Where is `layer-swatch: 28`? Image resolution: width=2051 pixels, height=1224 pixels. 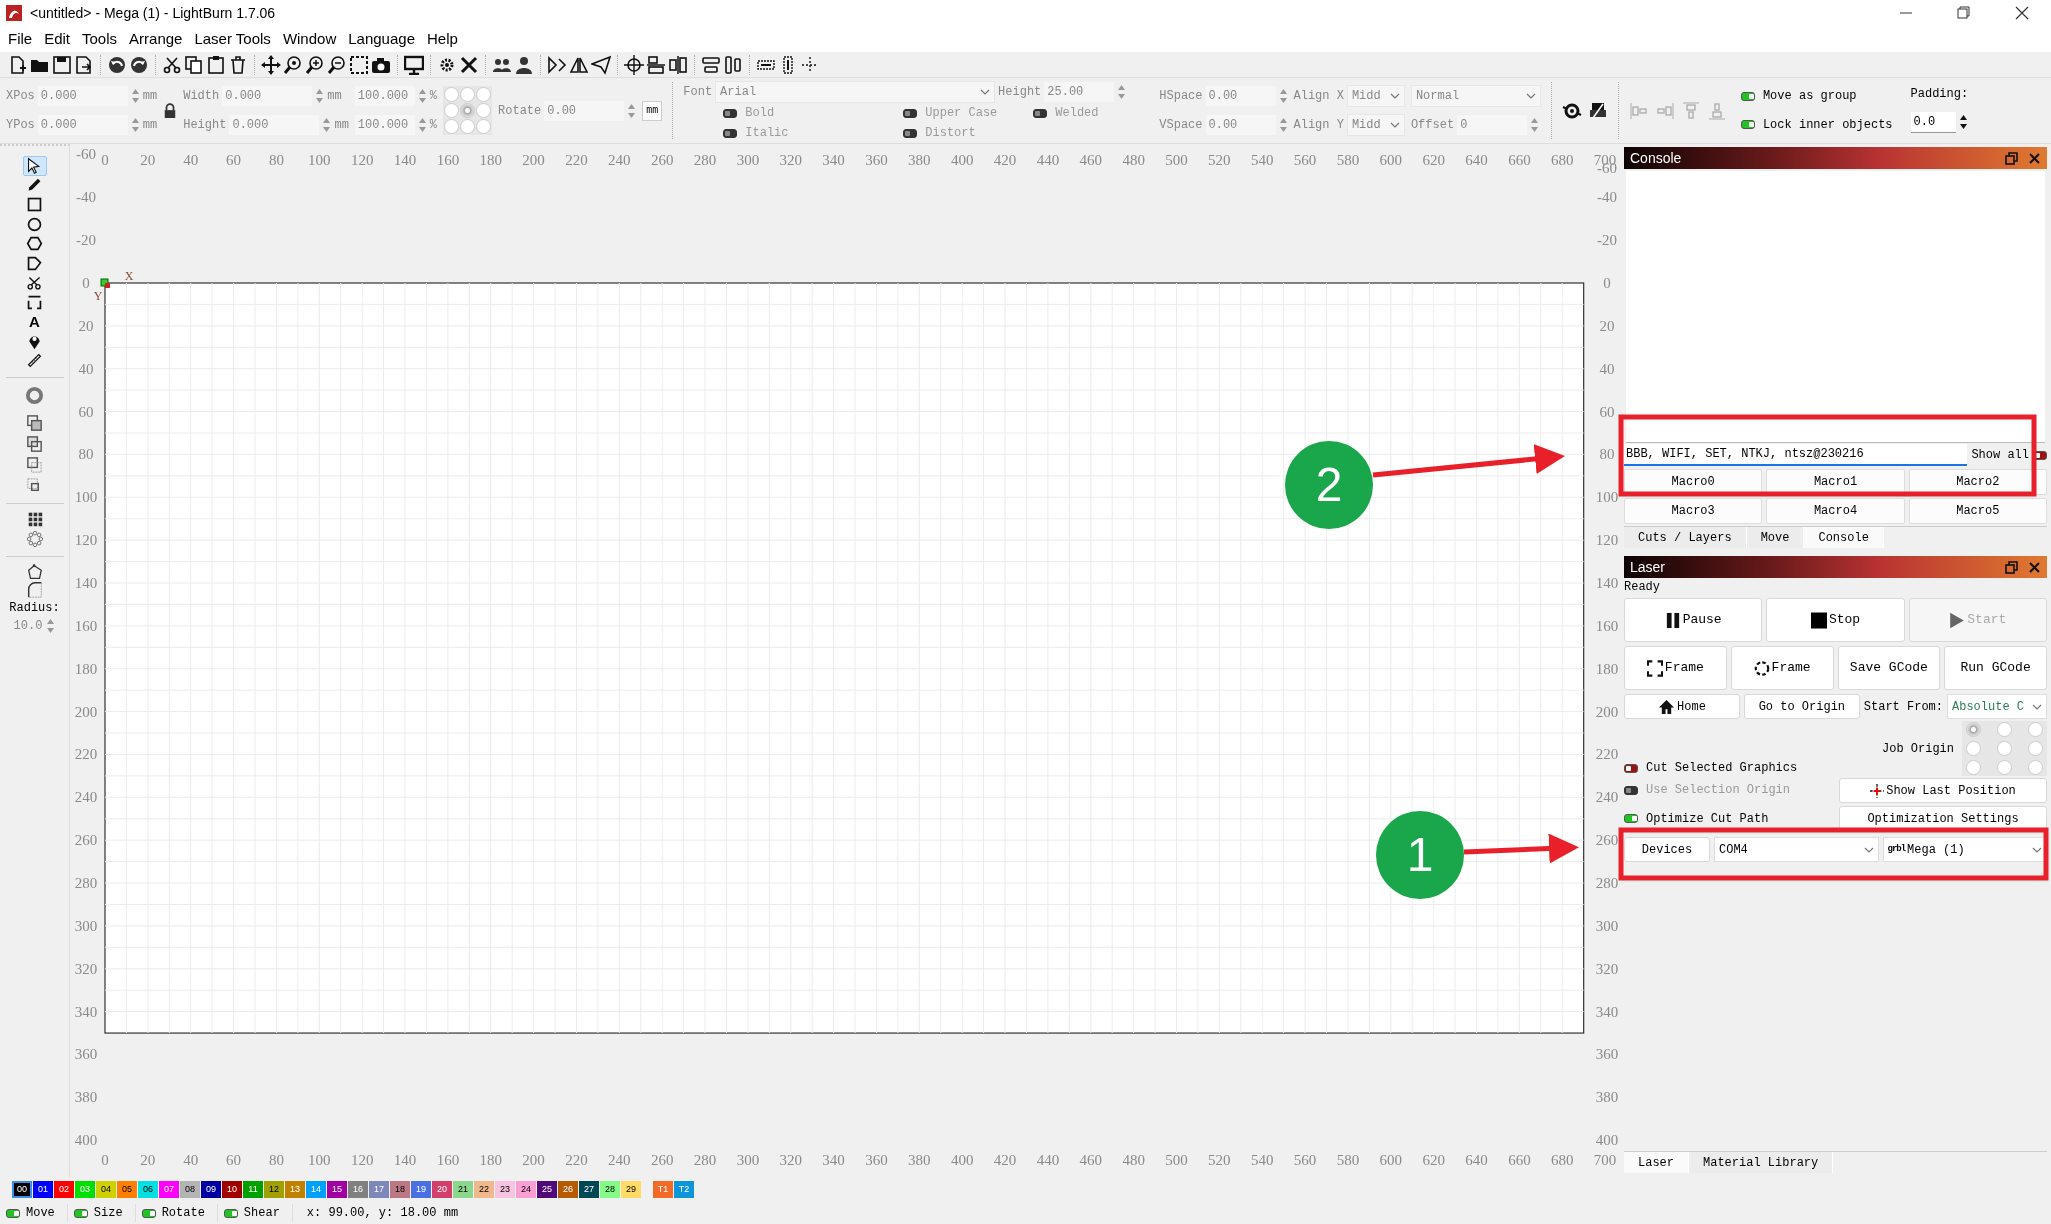
layer-swatch: 28 is located at coordinates (610, 1189).